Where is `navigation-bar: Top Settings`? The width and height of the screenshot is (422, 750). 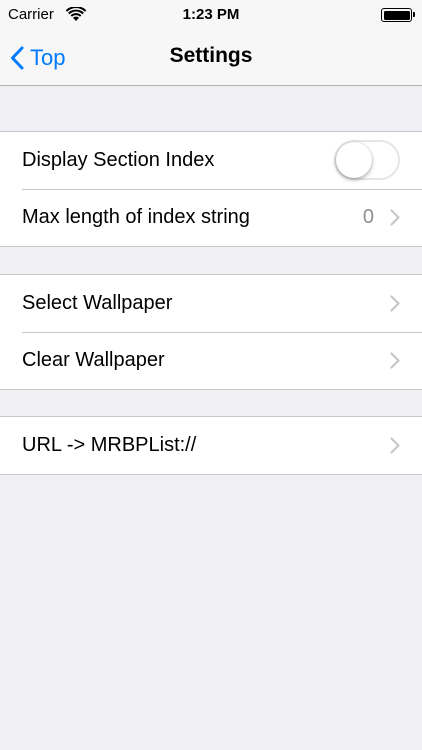
navigation-bar: Top Settings is located at coordinates (211, 58).